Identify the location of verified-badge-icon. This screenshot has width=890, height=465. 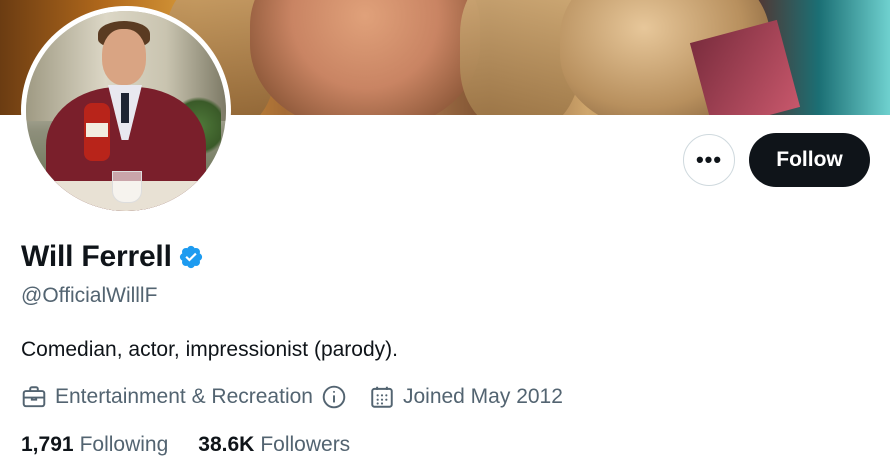
(191, 257).